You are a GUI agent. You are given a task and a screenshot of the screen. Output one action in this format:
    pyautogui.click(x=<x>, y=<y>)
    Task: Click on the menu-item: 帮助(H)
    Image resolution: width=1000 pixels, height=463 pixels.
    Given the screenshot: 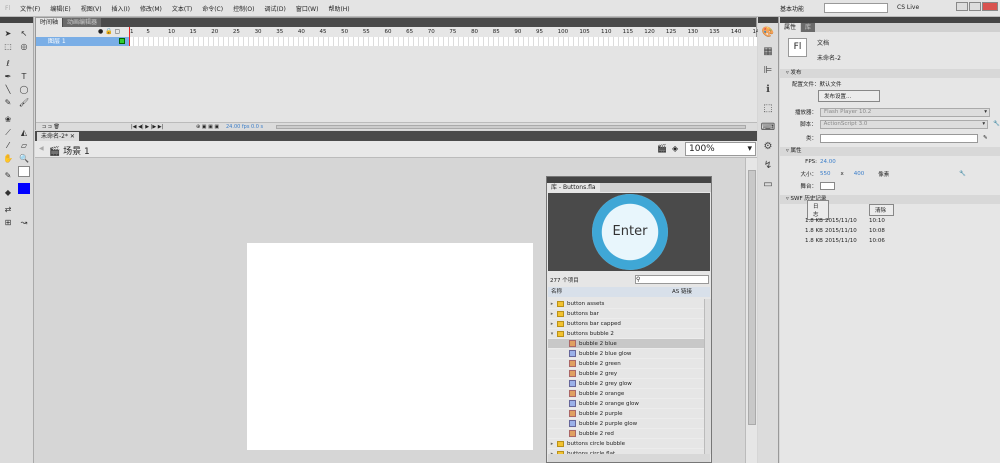 What is the action you would take?
    pyautogui.click(x=338, y=8)
    